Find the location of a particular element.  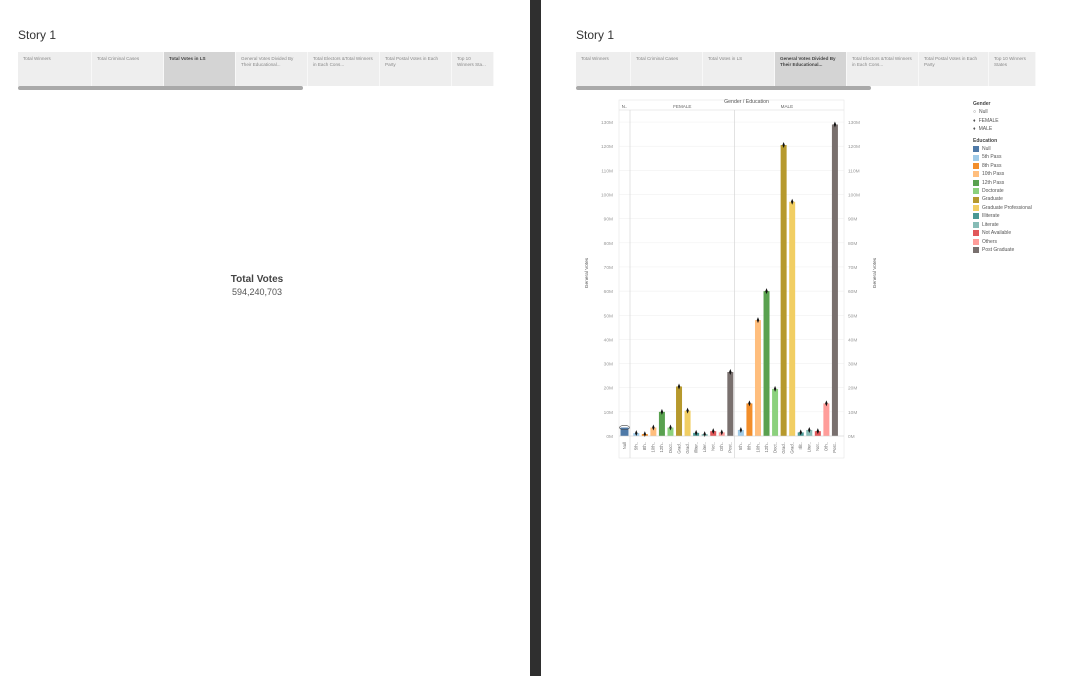

education-legend-label: Not Available is located at coordinates (997, 233).